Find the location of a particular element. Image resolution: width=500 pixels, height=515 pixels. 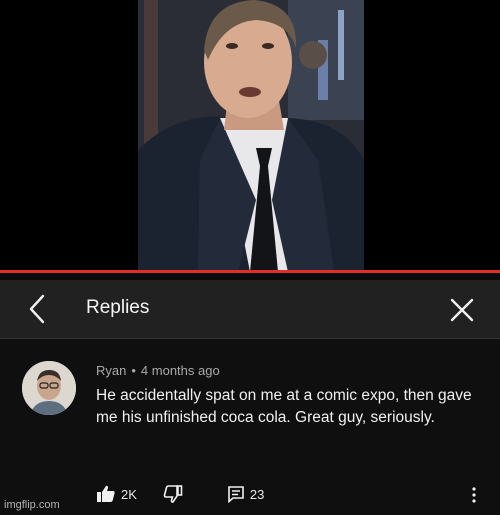

avatar is located at coordinates (49, 388).